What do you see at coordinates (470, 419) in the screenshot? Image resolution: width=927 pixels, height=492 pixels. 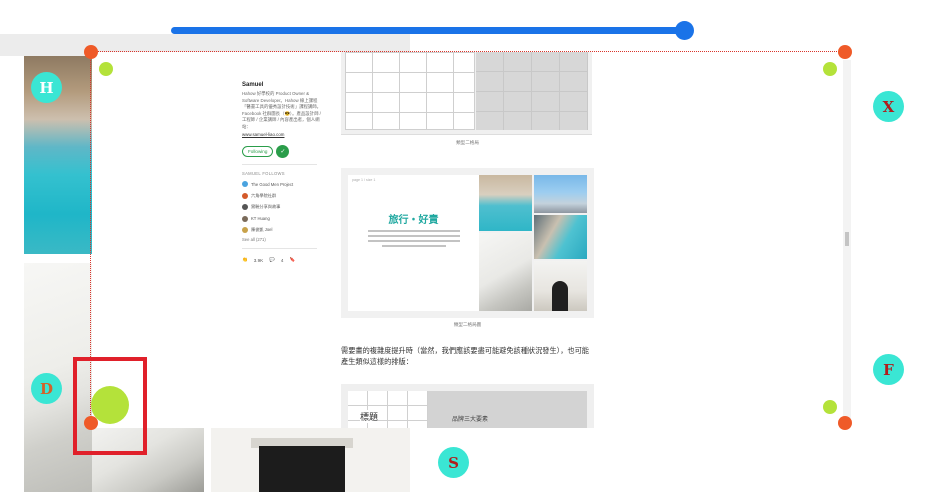 I see `brand-elements-label: 品牌三大要素` at bounding box center [470, 419].